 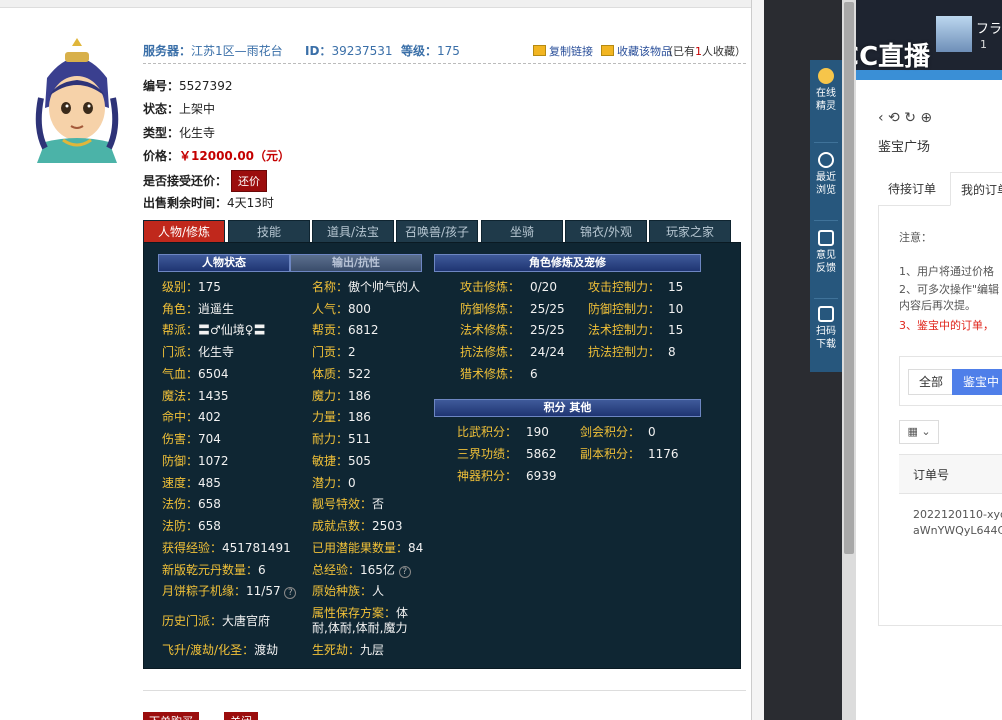 I want to click on control-value: 8, so click(x=672, y=352).